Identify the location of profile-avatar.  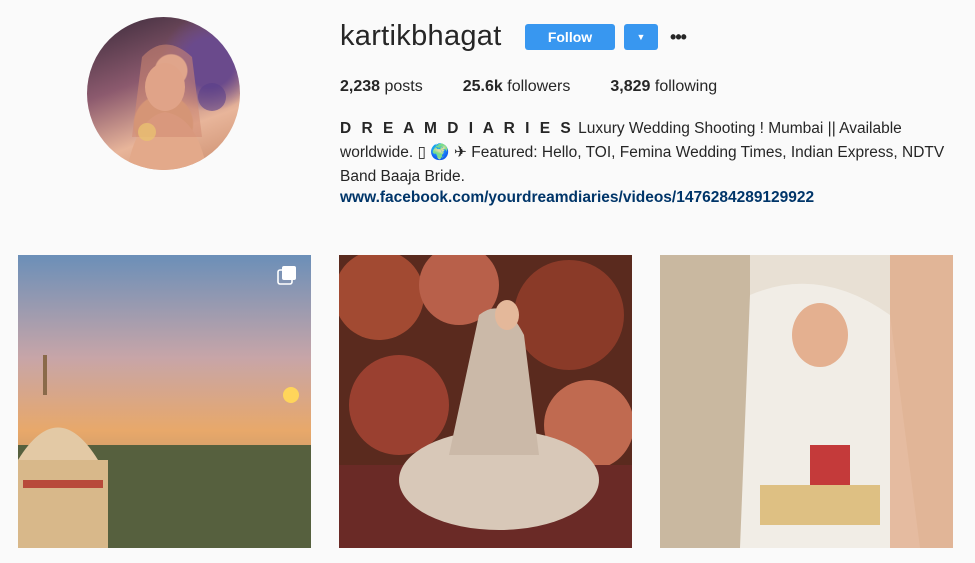
(163, 93).